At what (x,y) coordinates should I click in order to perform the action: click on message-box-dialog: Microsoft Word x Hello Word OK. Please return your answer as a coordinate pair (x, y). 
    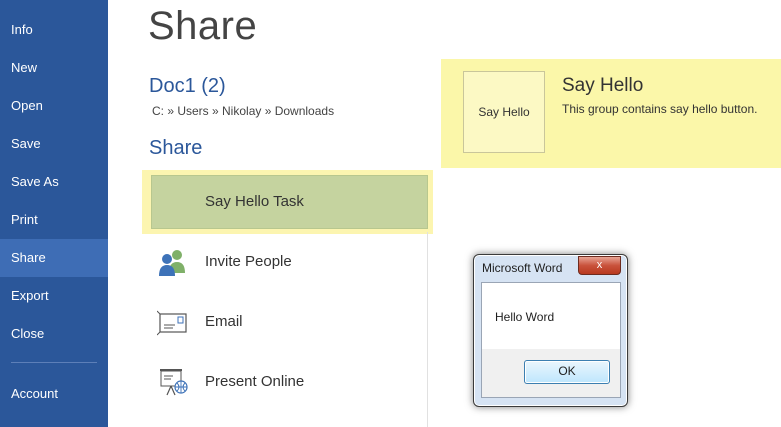
    Looking at the image, I should click on (550, 330).